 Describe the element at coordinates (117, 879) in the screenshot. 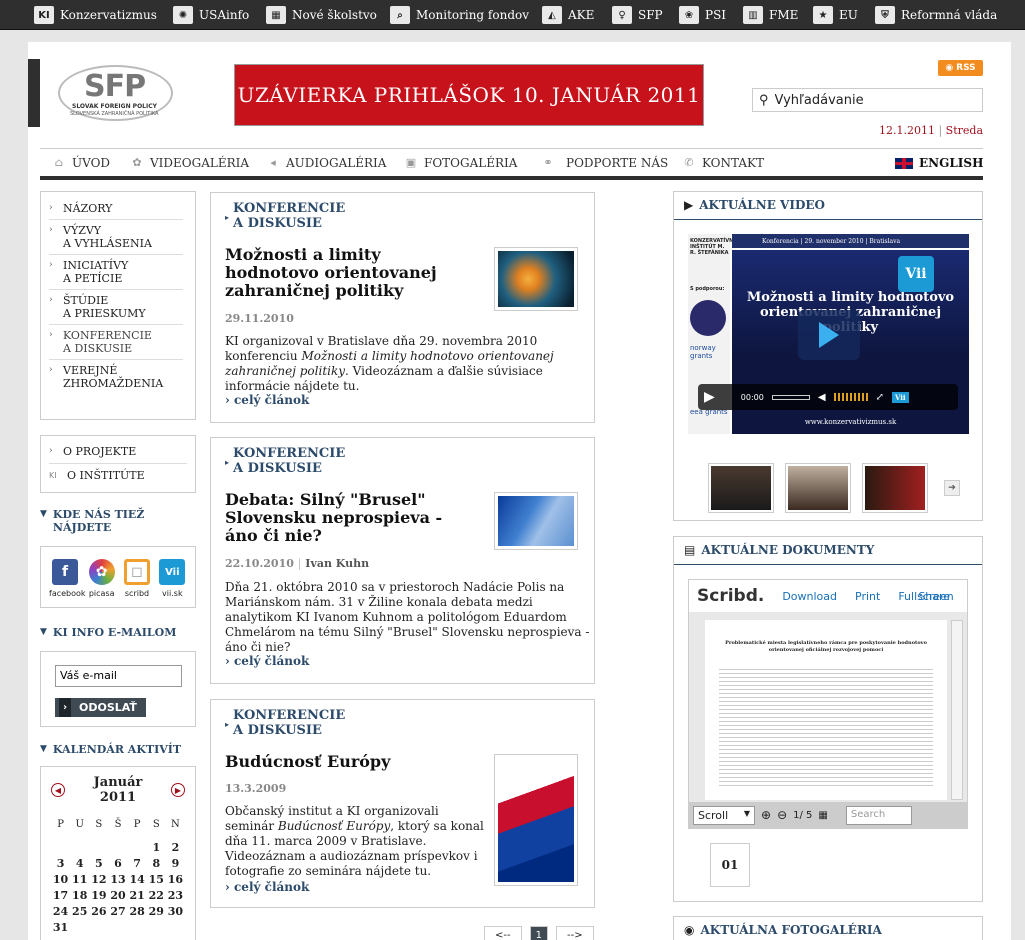

I see `calendar-day: 13` at that location.